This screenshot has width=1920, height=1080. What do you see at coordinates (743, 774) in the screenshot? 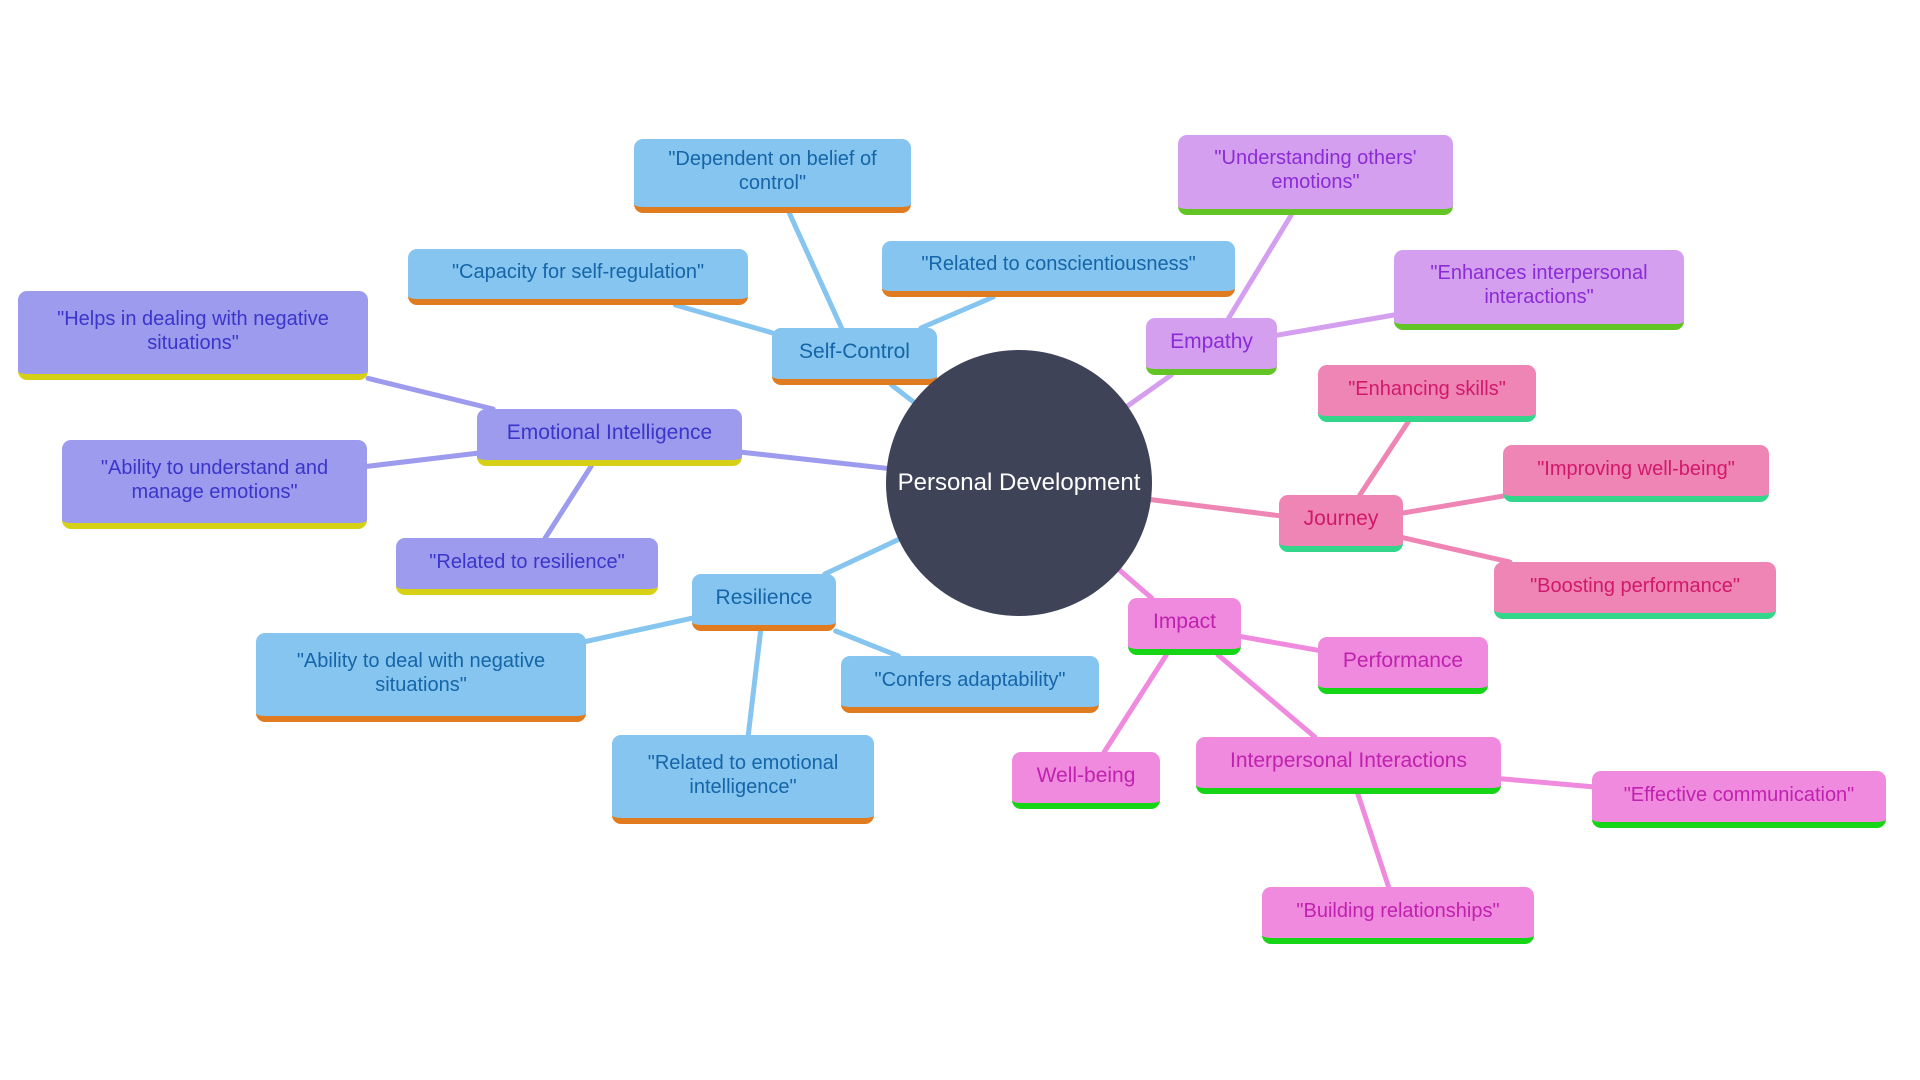
I see `node-label-rs_ei: "Related to emotional intelligence"` at bounding box center [743, 774].